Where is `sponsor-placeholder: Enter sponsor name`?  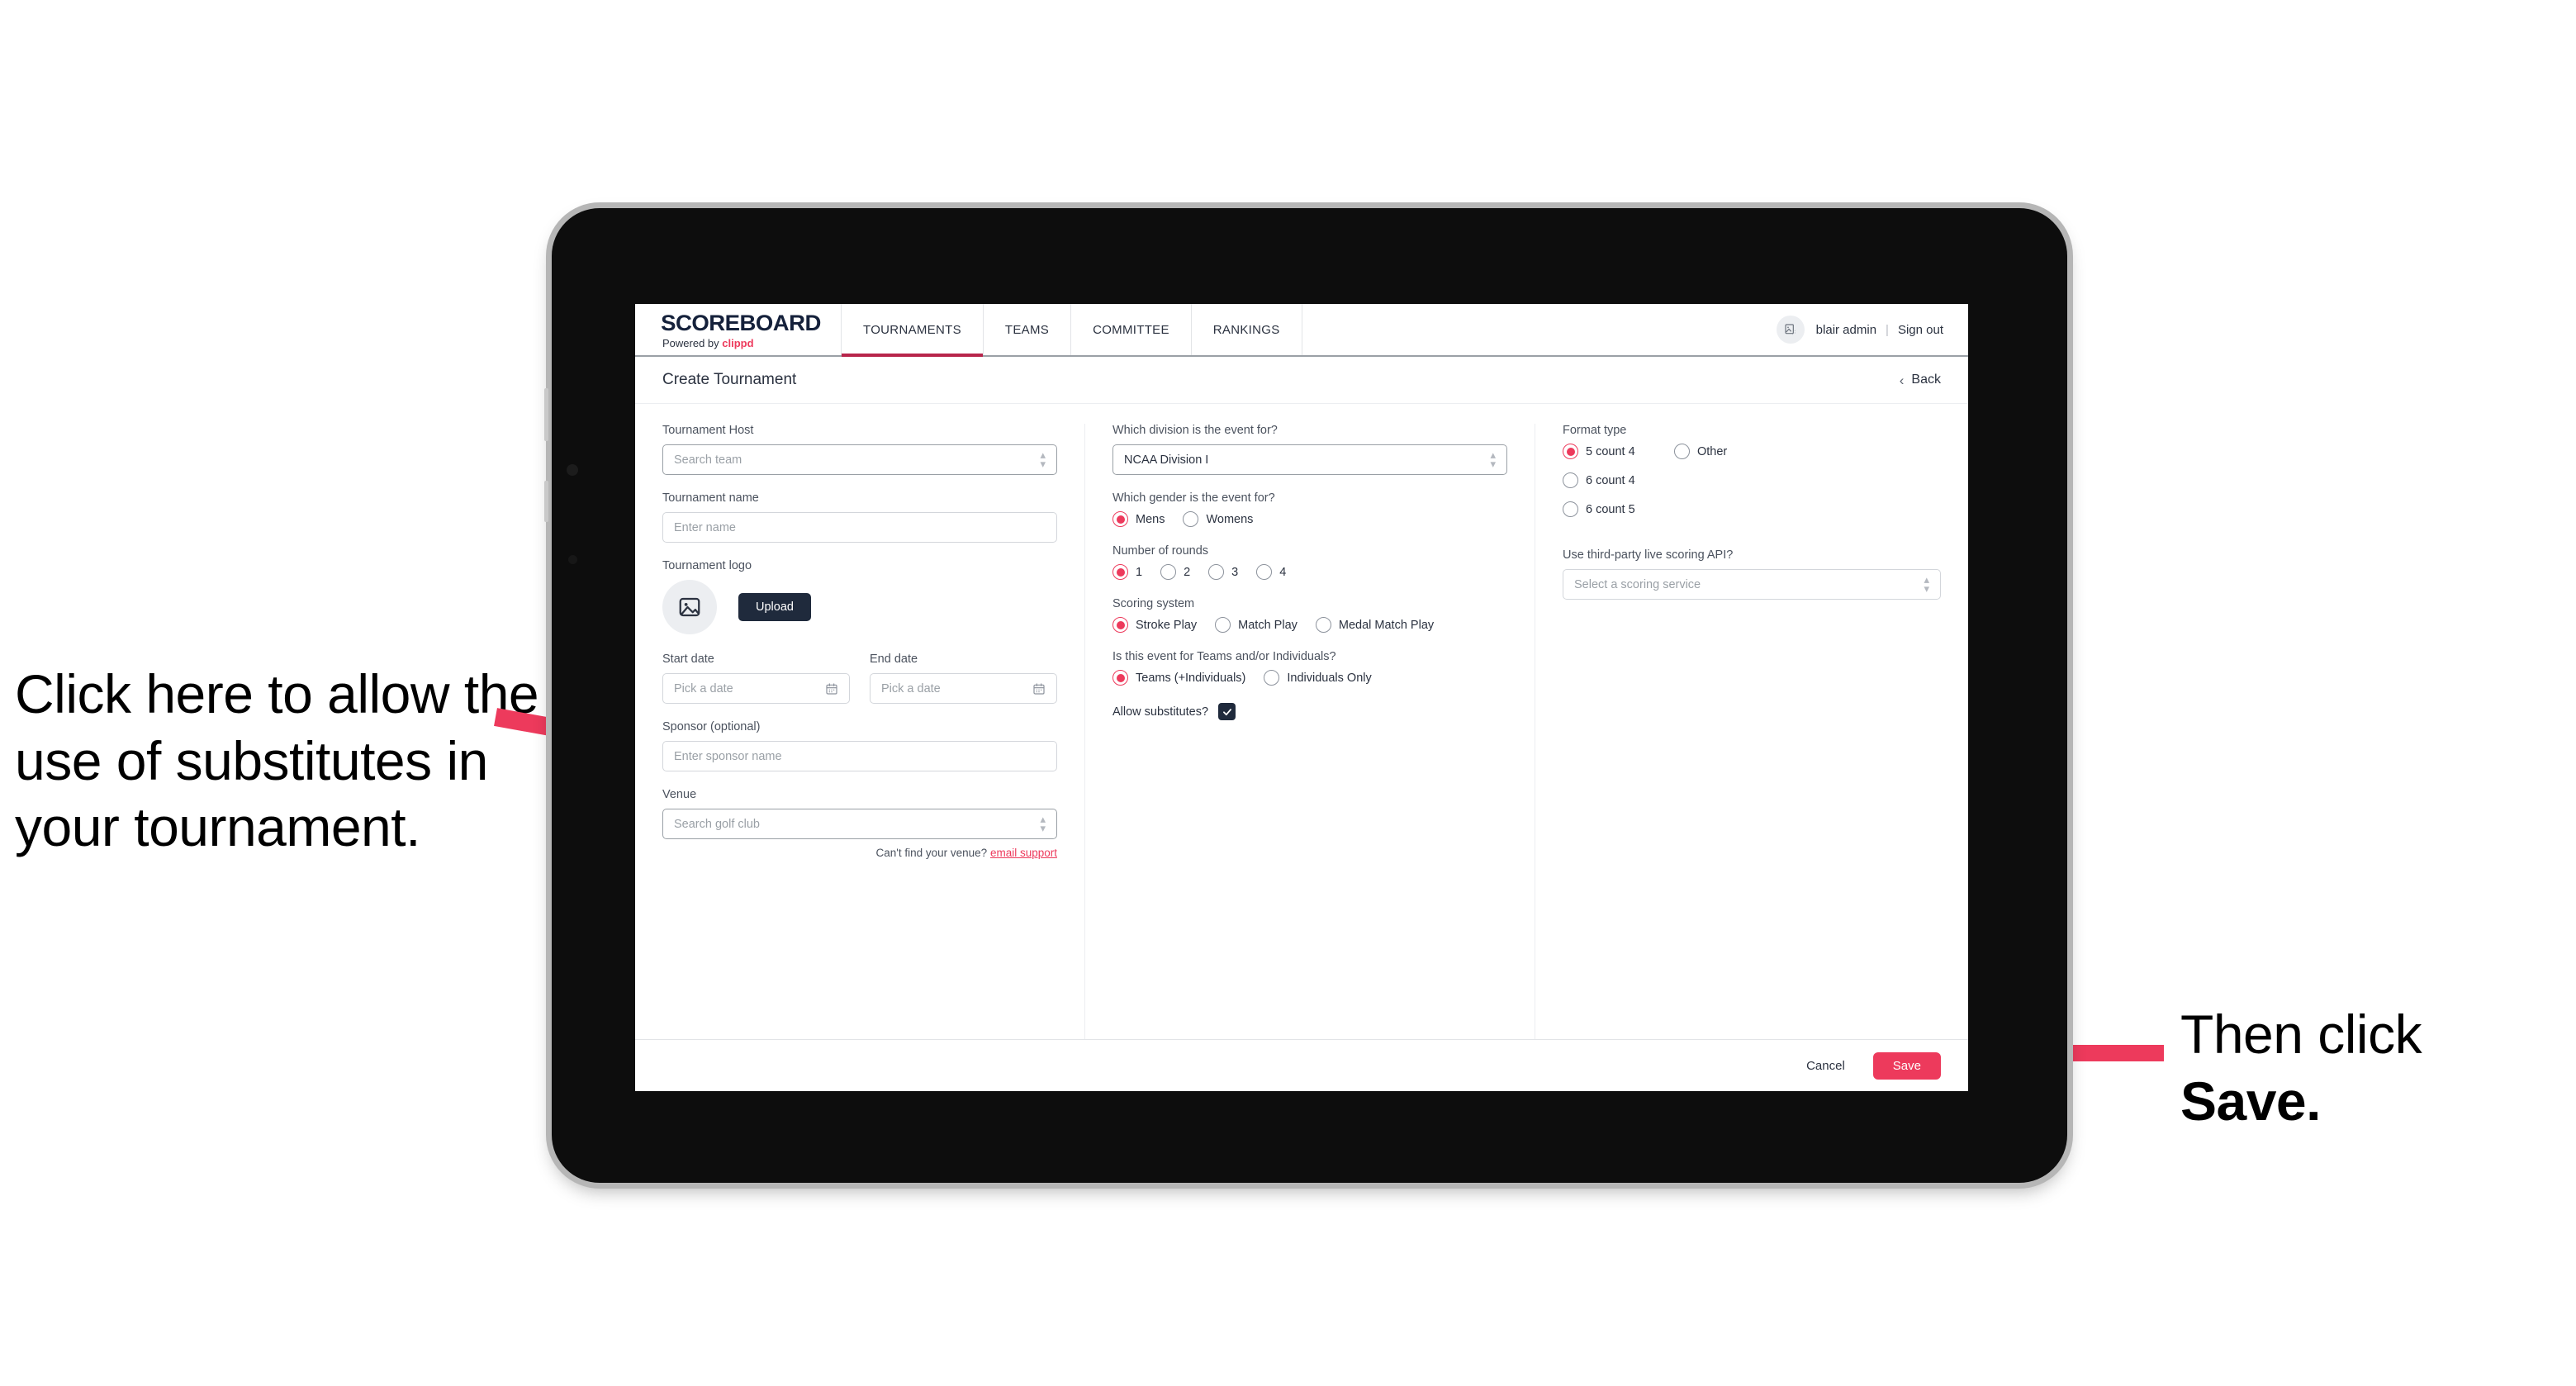
sponsor-placeholder: Enter sponsor name is located at coordinates (728, 756).